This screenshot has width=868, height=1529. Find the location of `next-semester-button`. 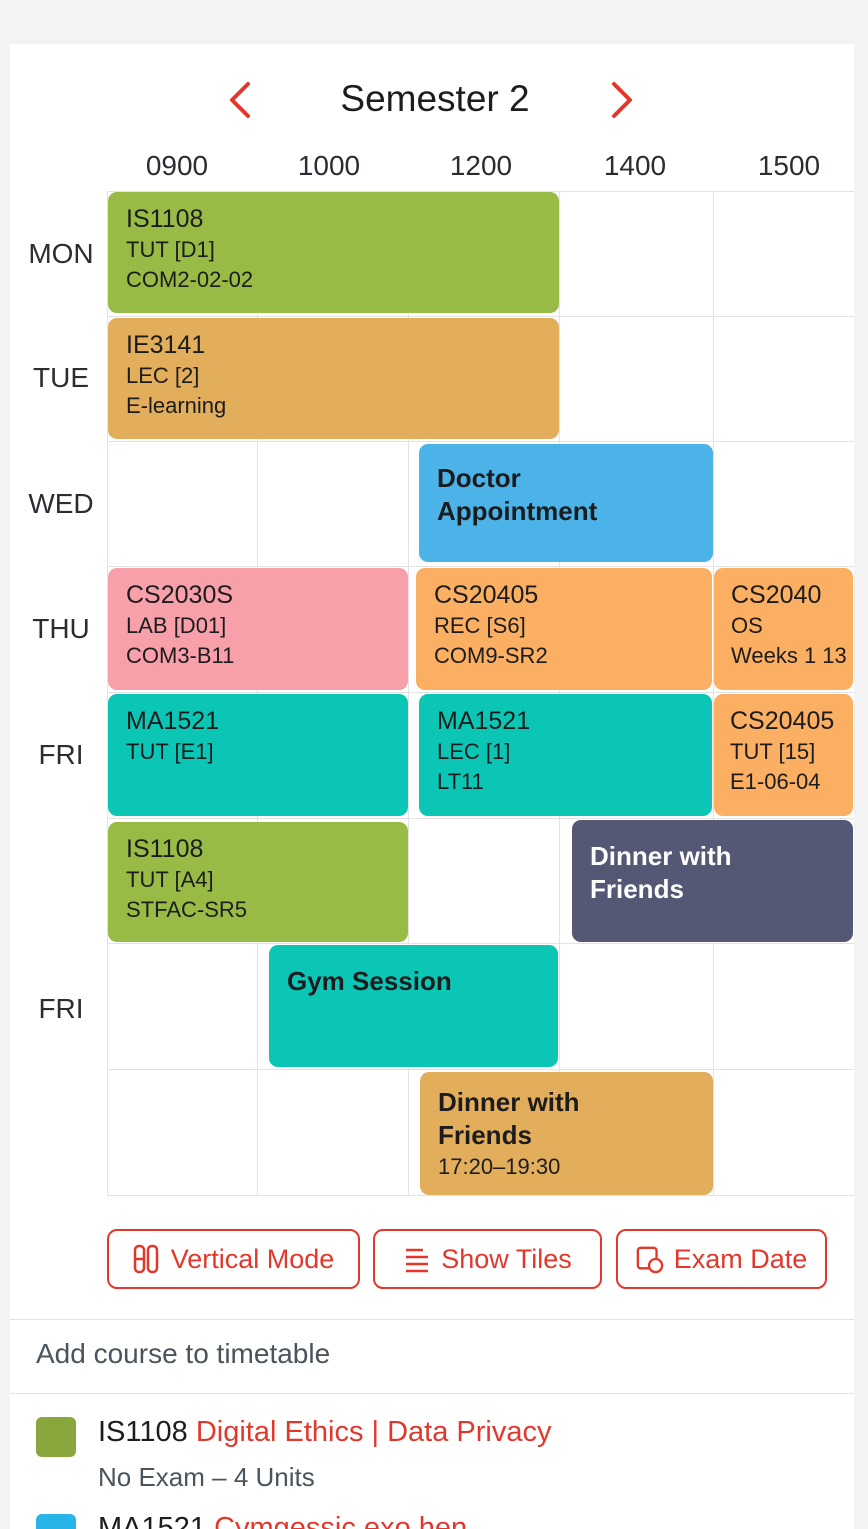

next-semester-button is located at coordinates (622, 100).